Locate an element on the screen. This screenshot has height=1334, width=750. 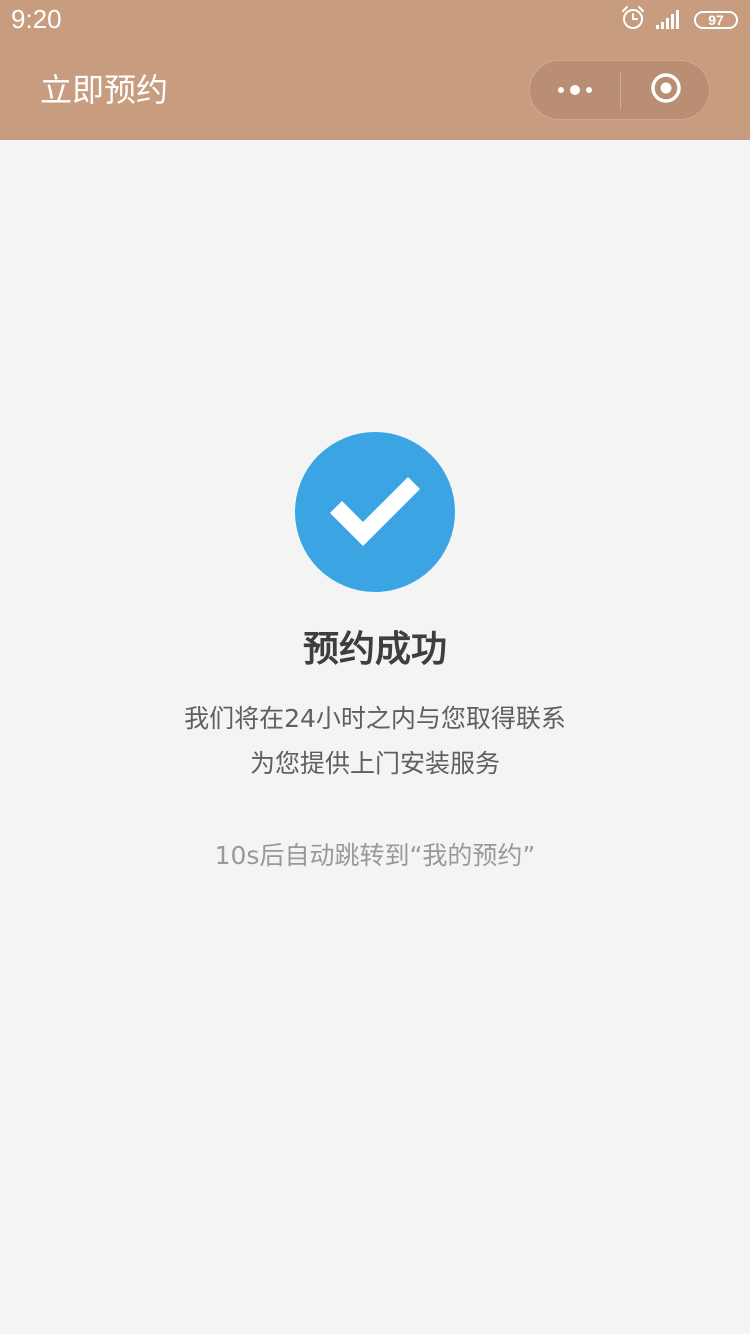
mini-program-capsule is located at coordinates (619, 90).